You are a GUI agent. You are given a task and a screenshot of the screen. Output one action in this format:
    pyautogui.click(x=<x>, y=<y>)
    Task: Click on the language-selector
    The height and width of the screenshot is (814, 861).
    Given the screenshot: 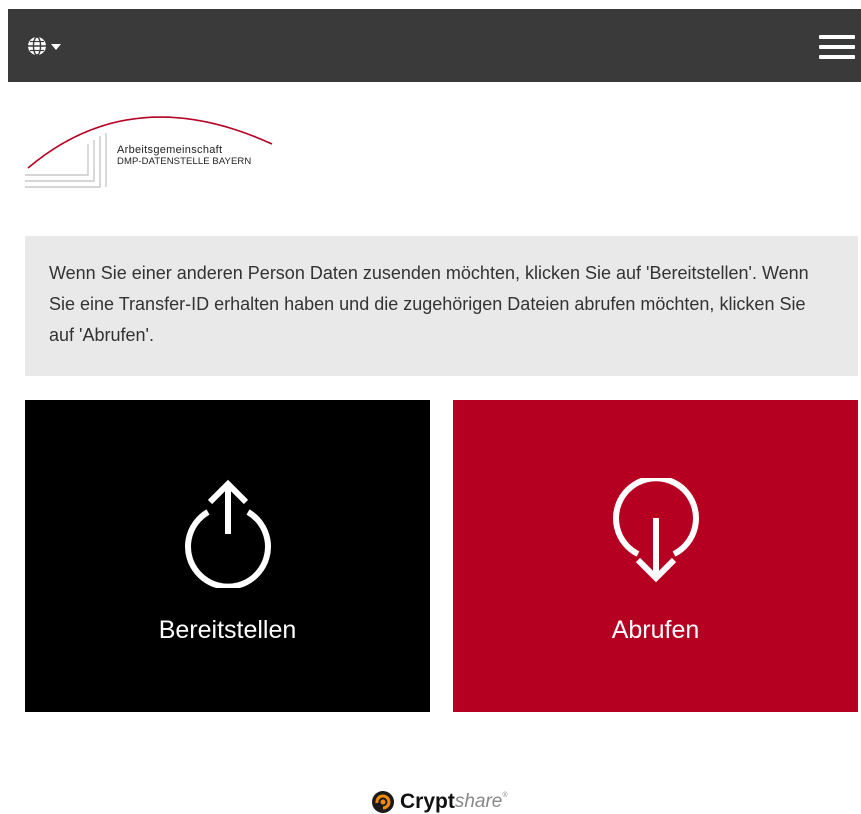 What is the action you would take?
    pyautogui.click(x=49, y=46)
    